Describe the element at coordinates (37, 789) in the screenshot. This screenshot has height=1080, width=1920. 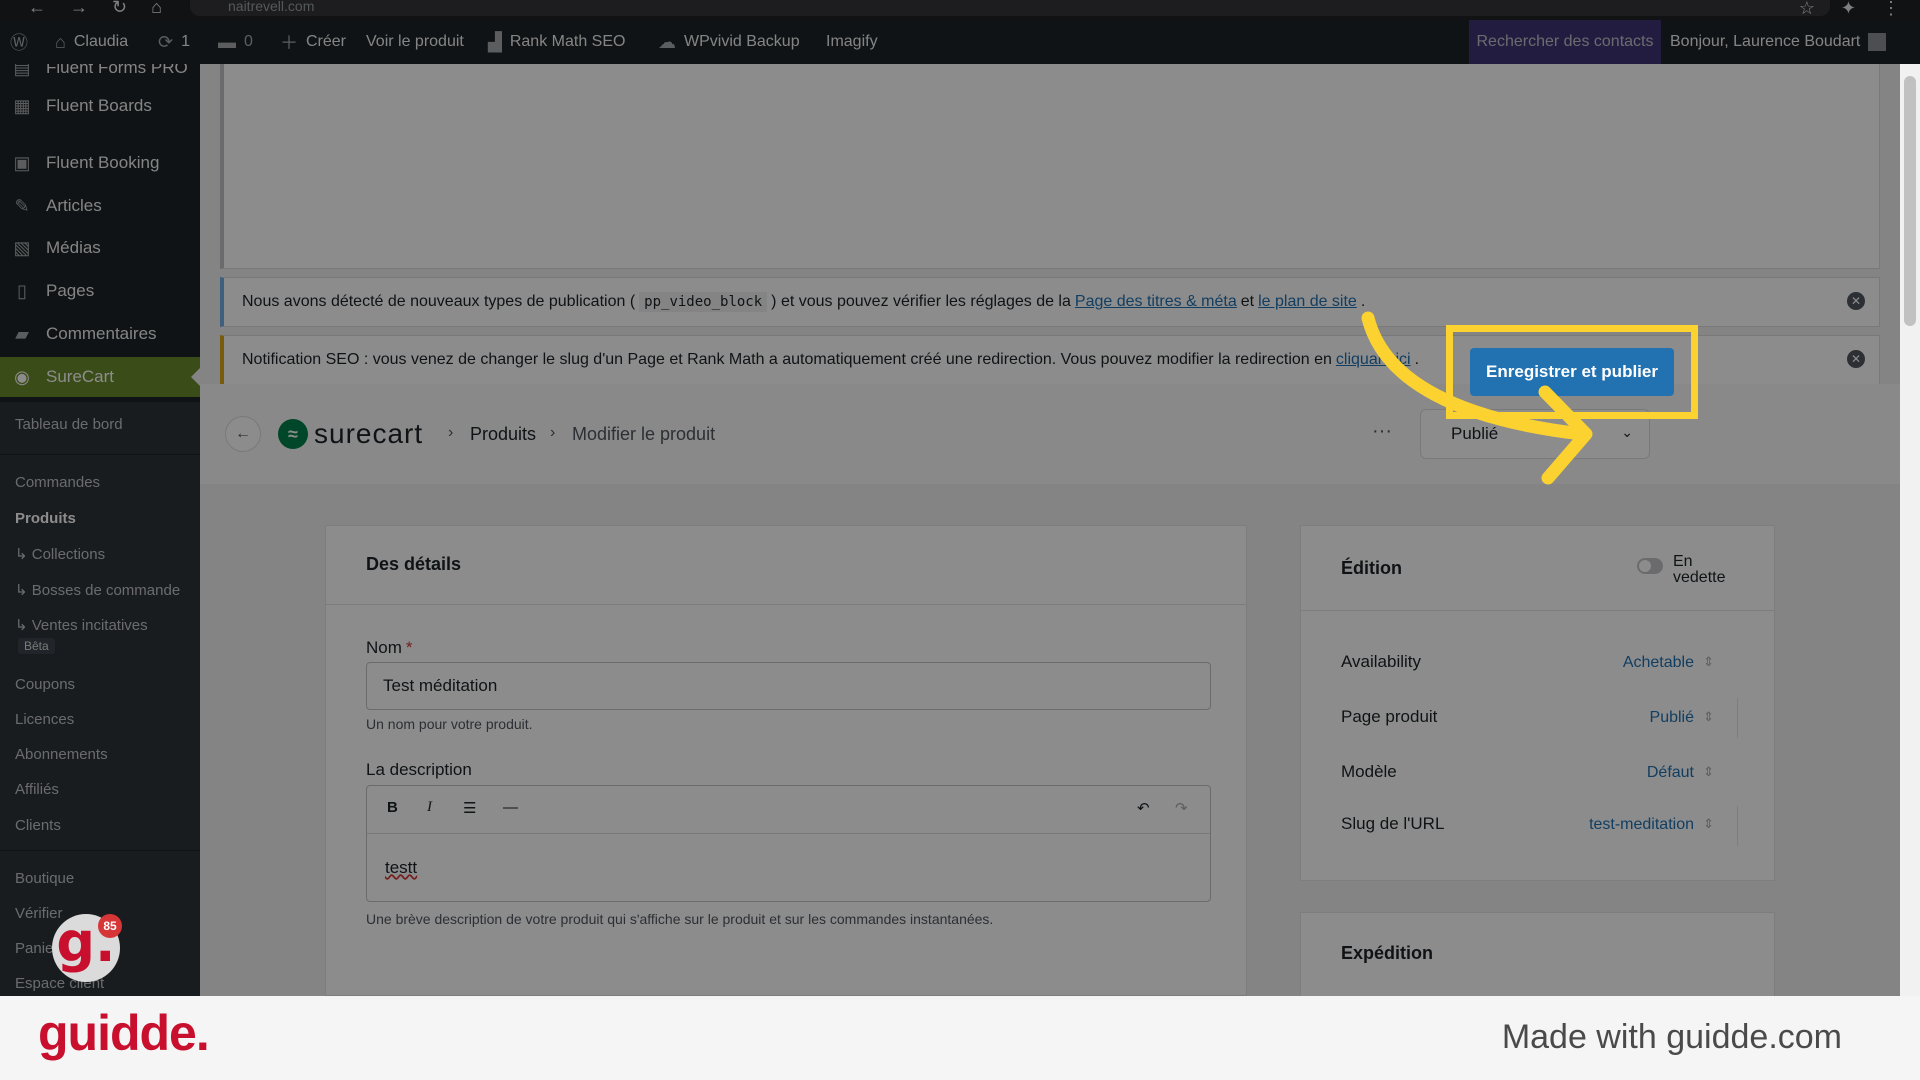
I see `submenu-affiliates: Affiliés` at that location.